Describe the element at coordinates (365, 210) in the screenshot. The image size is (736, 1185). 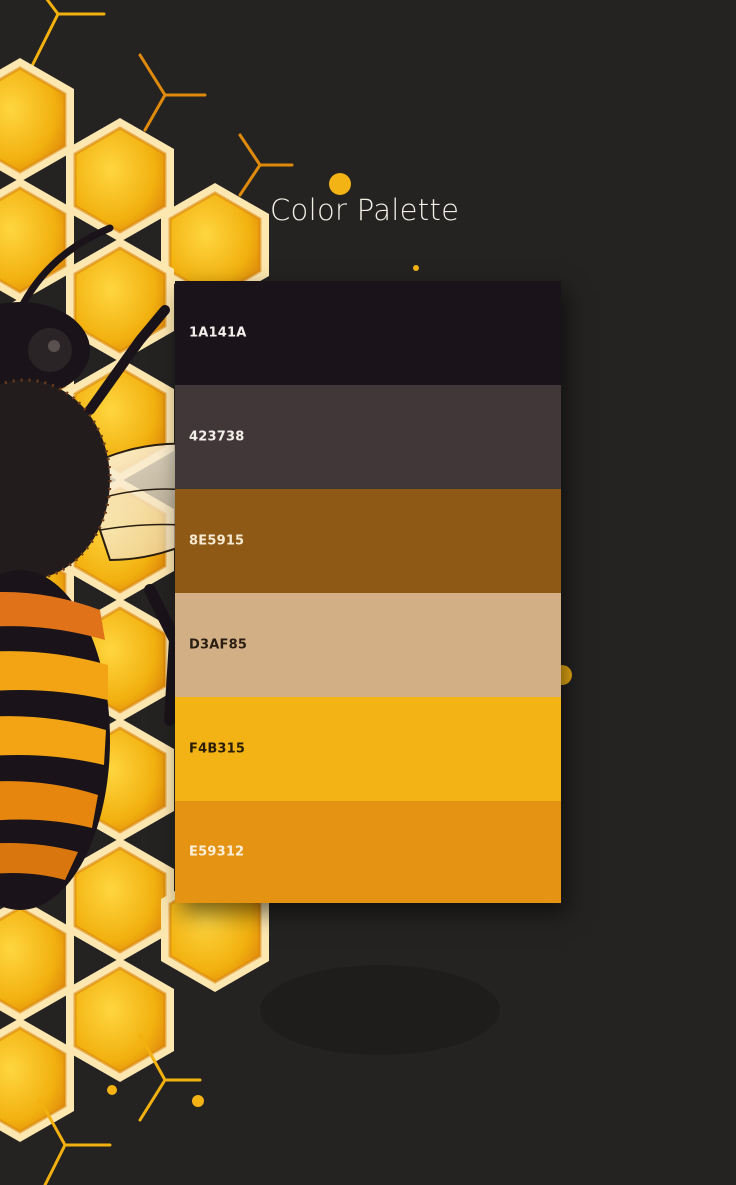
I see `page-title: Color Palette` at that location.